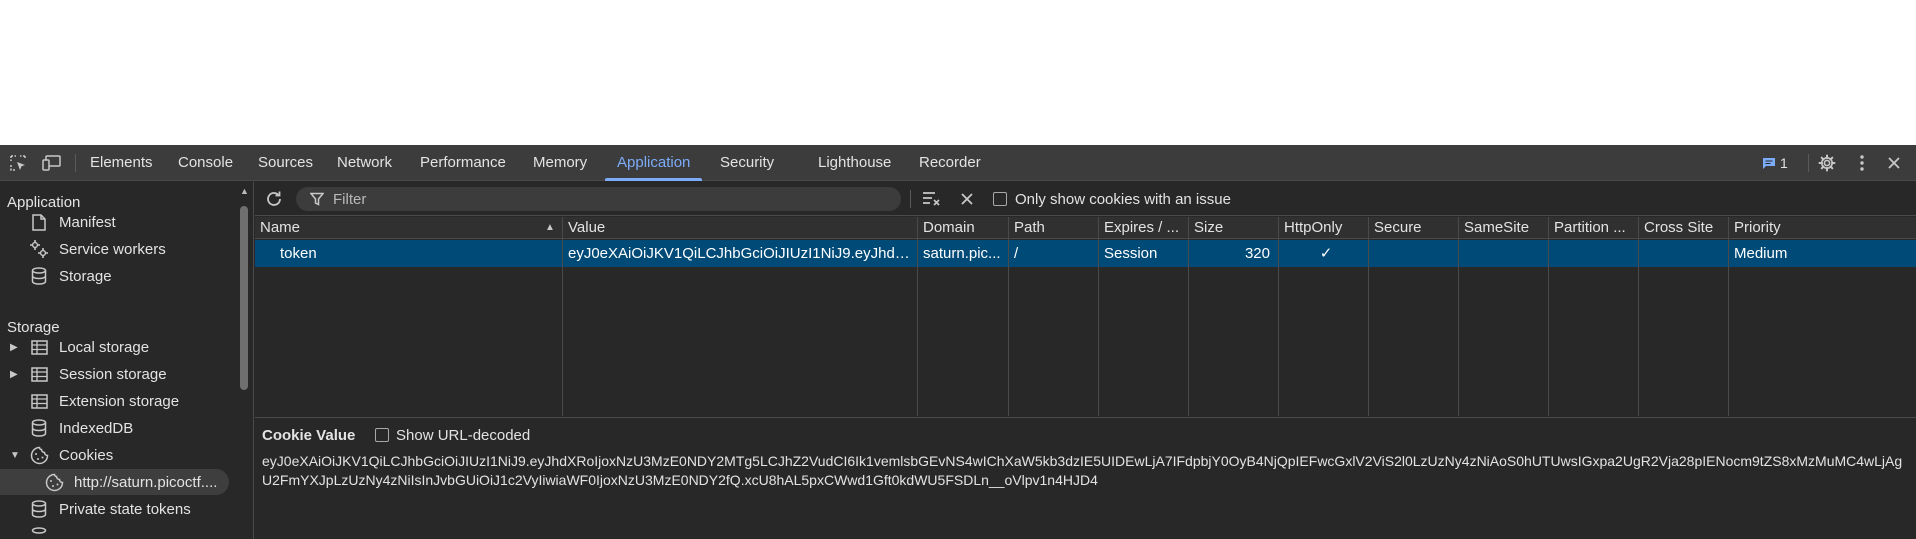 Image resolution: width=1916 pixels, height=539 pixels. I want to click on inspect-element-icon, so click(18, 163).